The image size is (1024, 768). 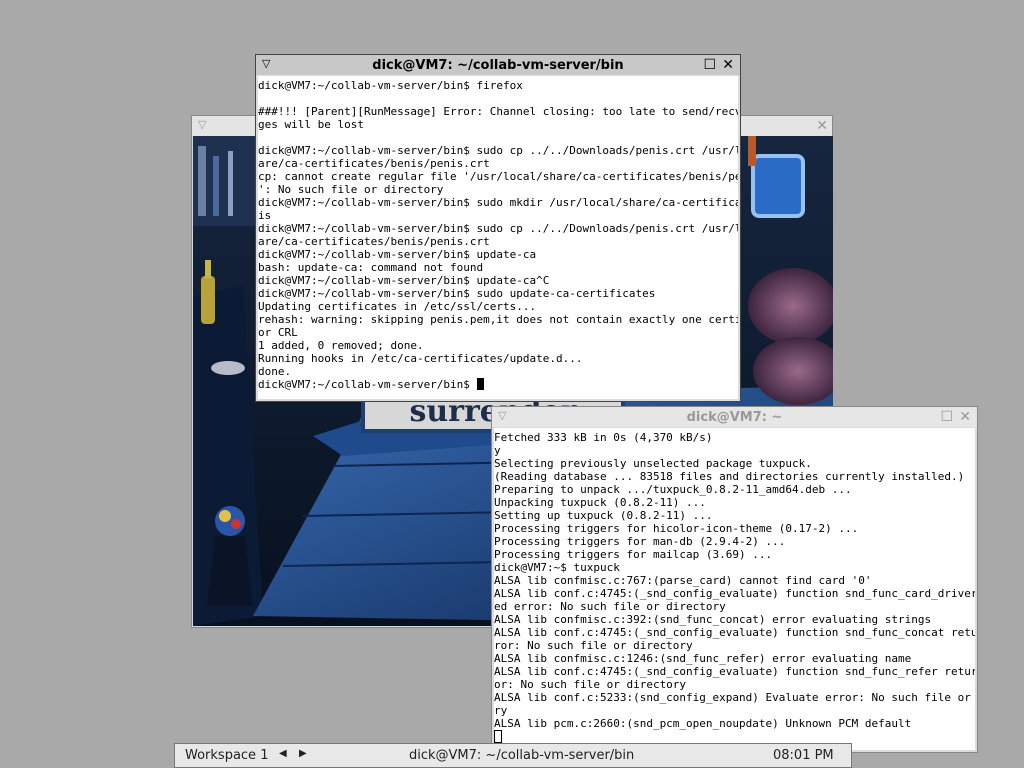 What do you see at coordinates (390, 85) in the screenshot?
I see `terminal-line: dick@VM7:~/collab-vm-server/bin$ firefox` at bounding box center [390, 85].